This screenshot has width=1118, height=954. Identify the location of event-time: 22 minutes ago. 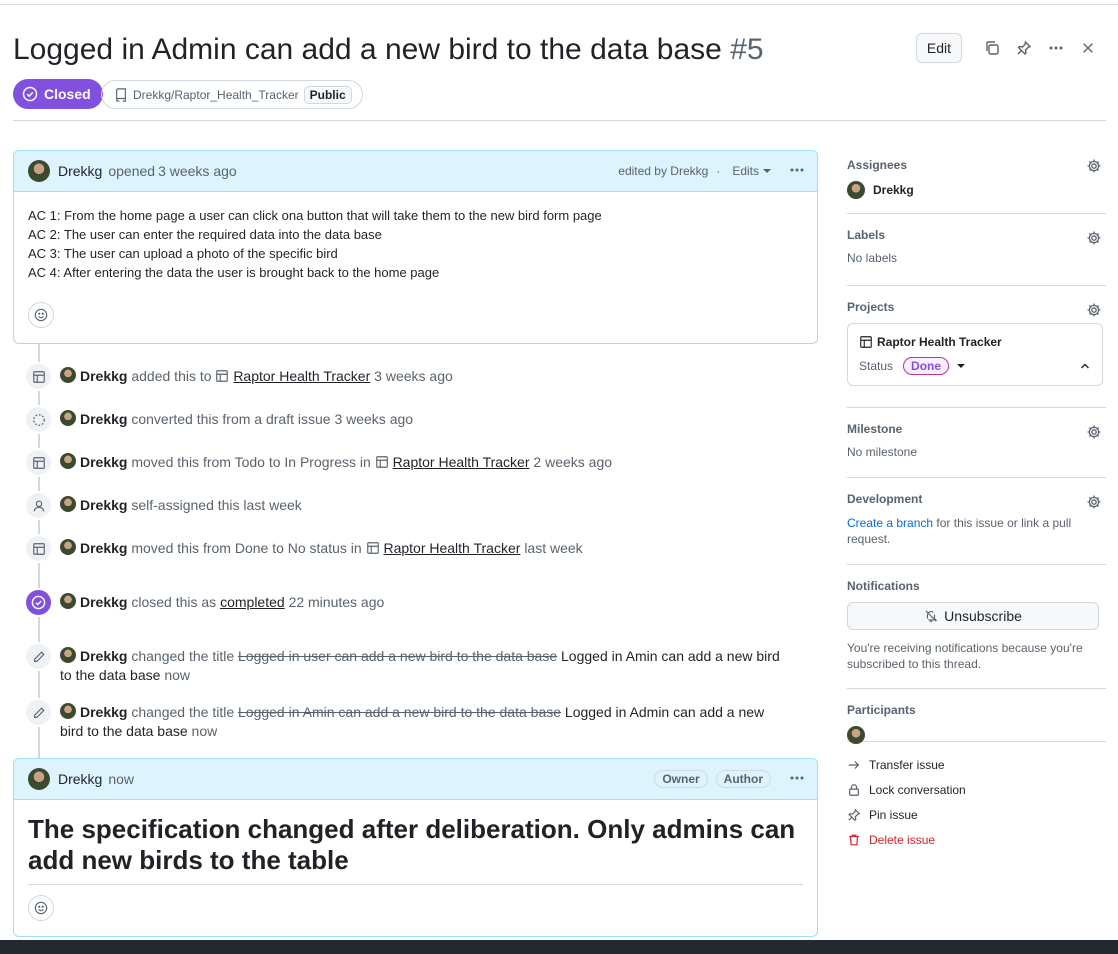
(337, 602).